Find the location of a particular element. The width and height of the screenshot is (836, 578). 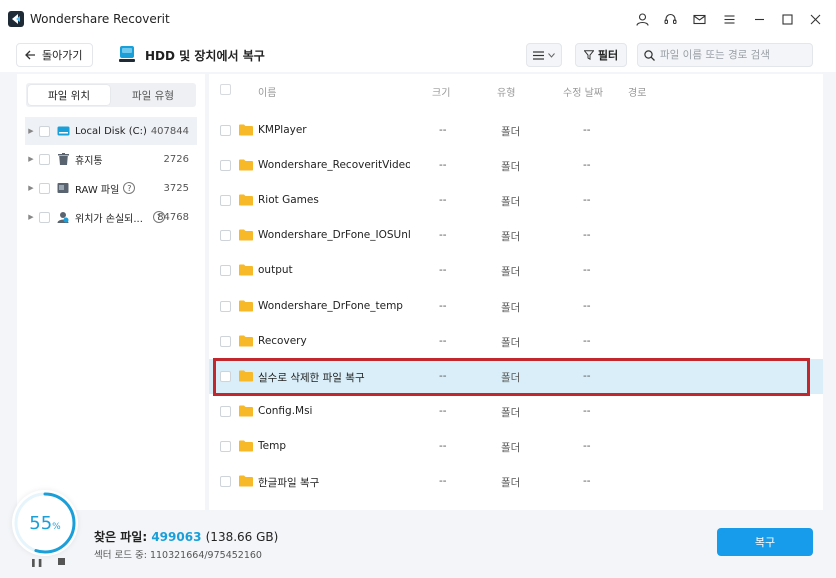

filter-button-label: 필터 is located at coordinates (608, 55).